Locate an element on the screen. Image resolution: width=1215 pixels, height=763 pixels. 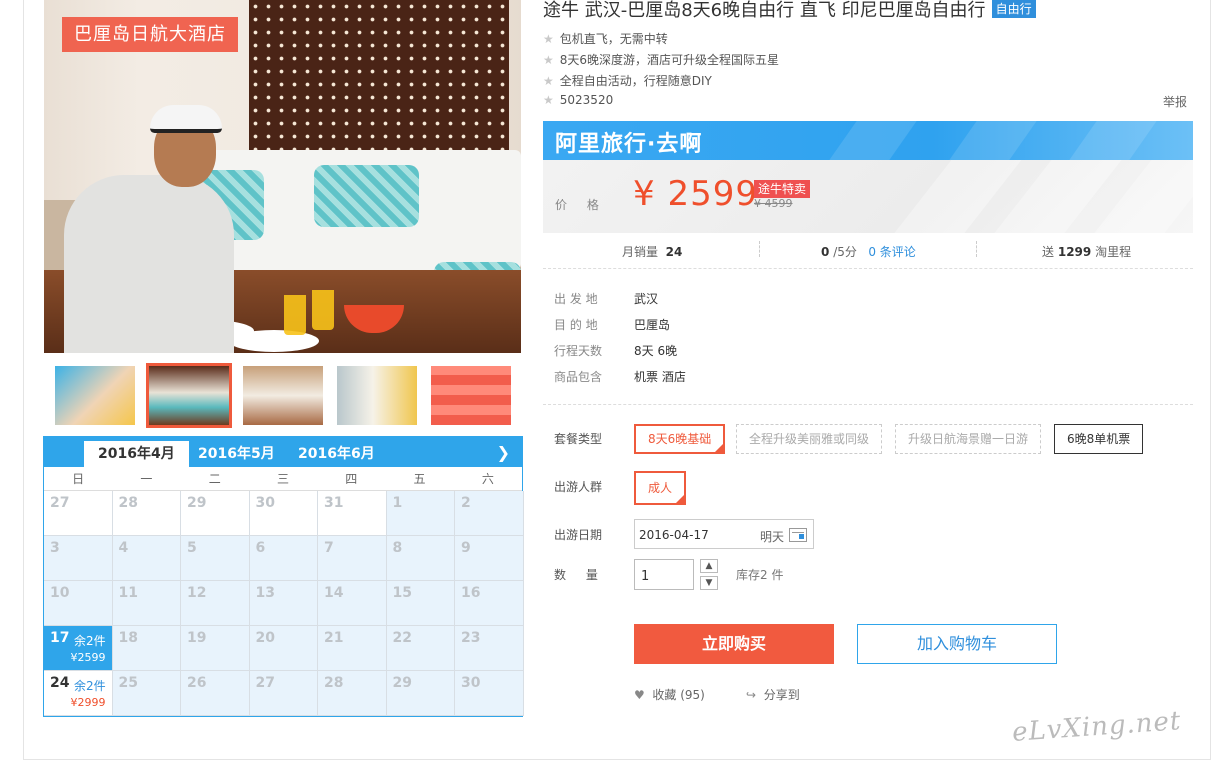
quantity-input: 1 is located at coordinates (664, 574).